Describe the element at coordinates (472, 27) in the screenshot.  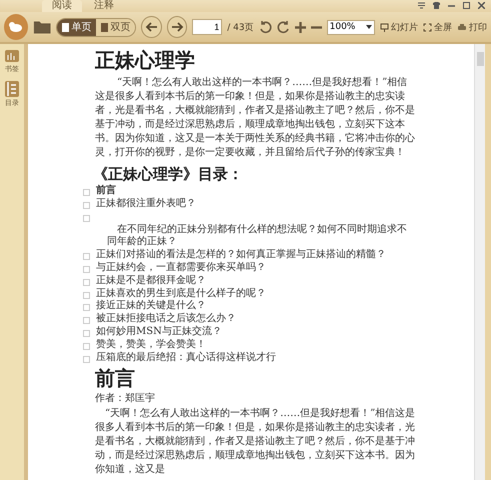
I see `print-button: 打印` at that location.